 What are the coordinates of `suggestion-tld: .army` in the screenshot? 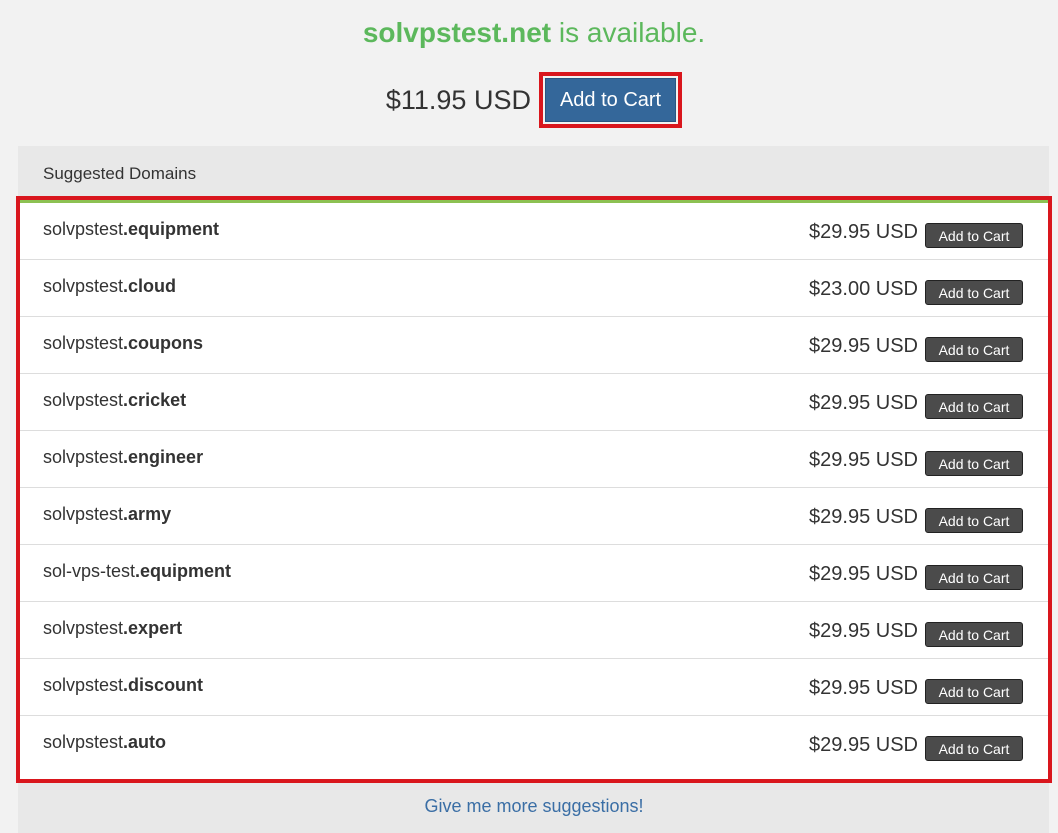 It's located at (147, 514).